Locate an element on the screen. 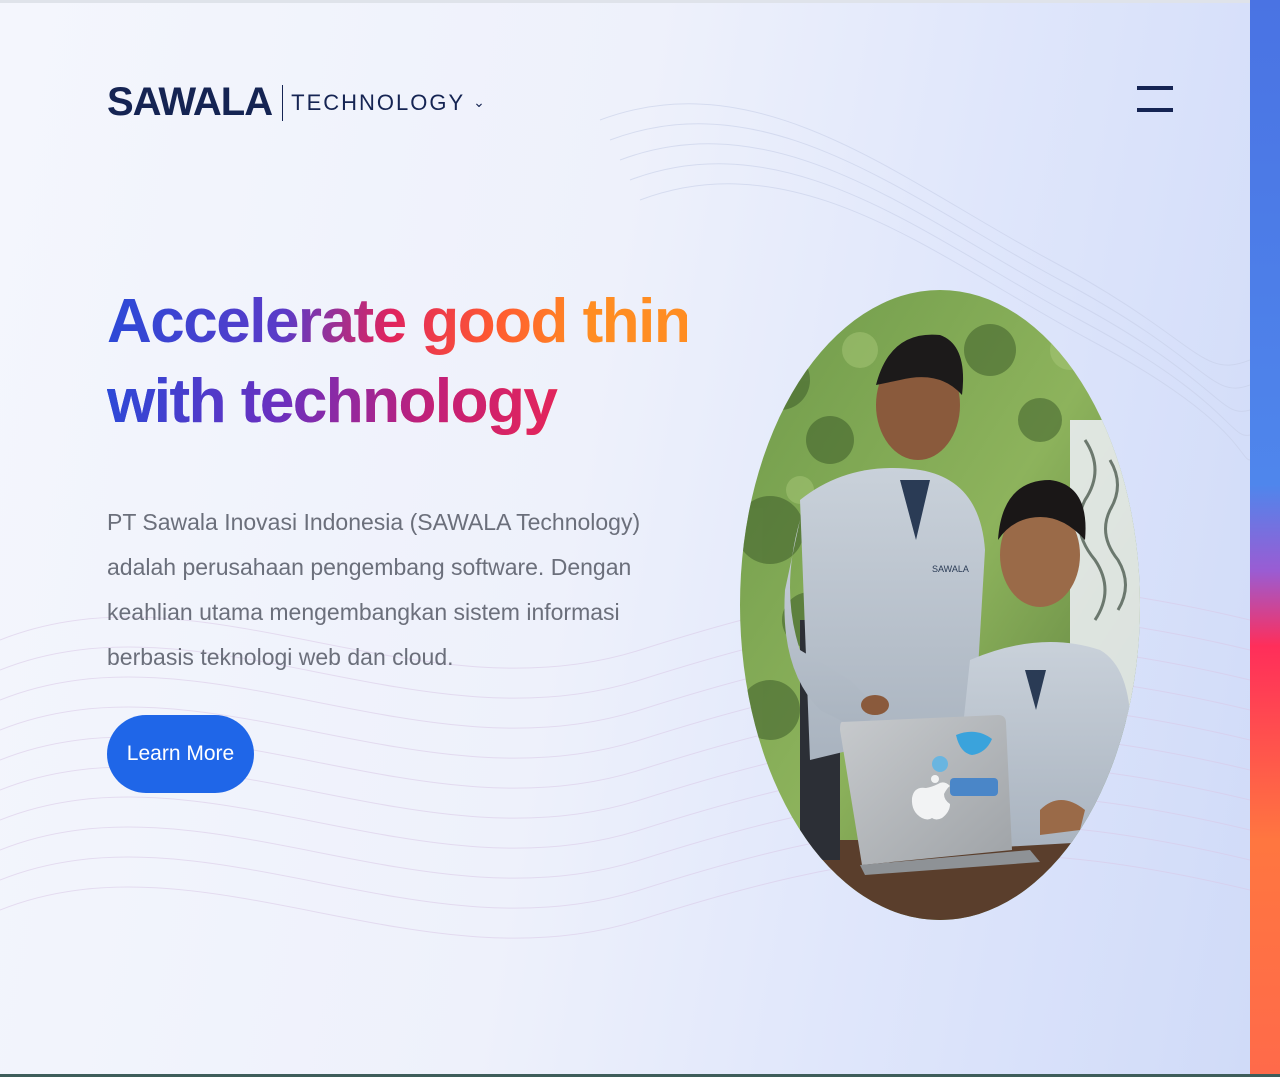  brand-logo: SAWALA TECHNOLOGY ⌄ is located at coordinates (296, 102).